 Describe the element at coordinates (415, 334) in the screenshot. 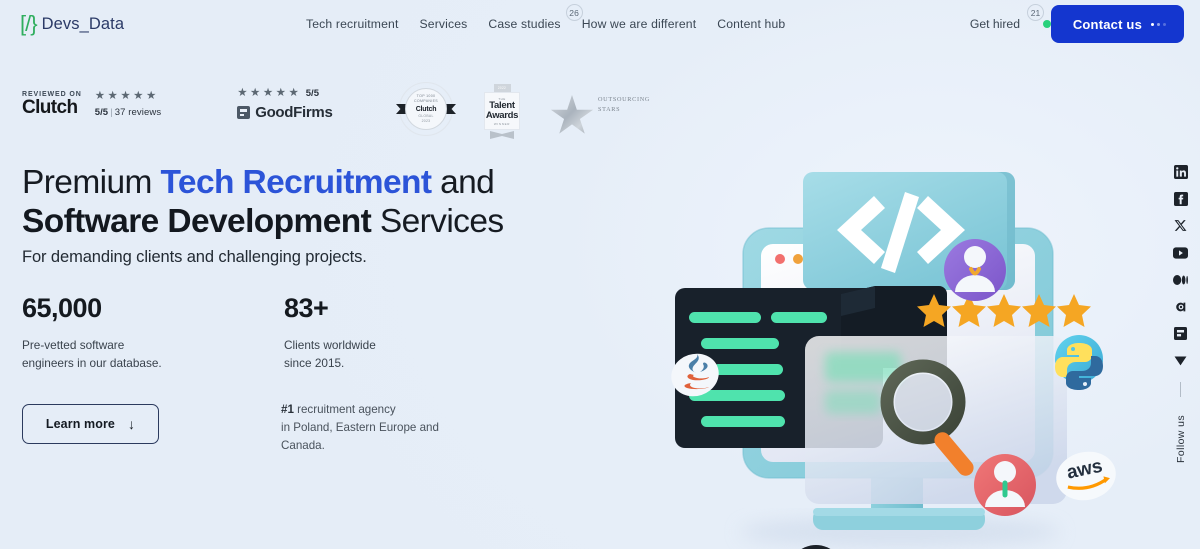

I see `stat-clients: 83+ Clients worldwide since 2015.` at that location.